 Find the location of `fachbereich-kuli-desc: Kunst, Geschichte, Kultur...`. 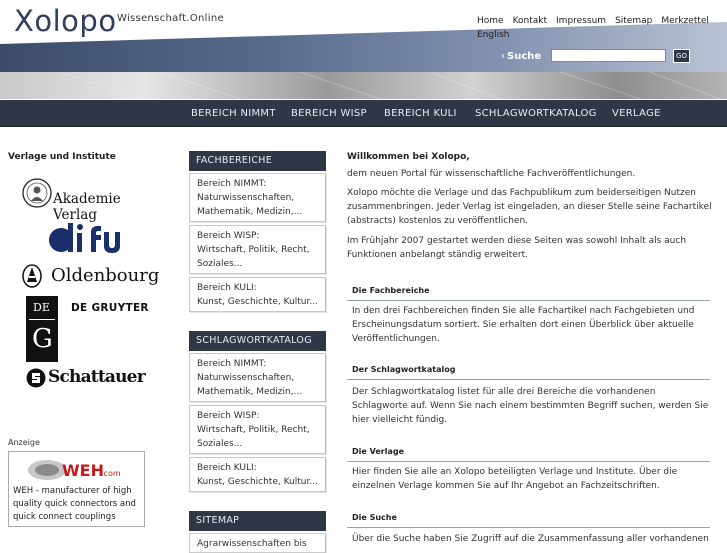

fachbereich-kuli-desc: Kunst, Geschichte, Kultur... is located at coordinates (257, 302).